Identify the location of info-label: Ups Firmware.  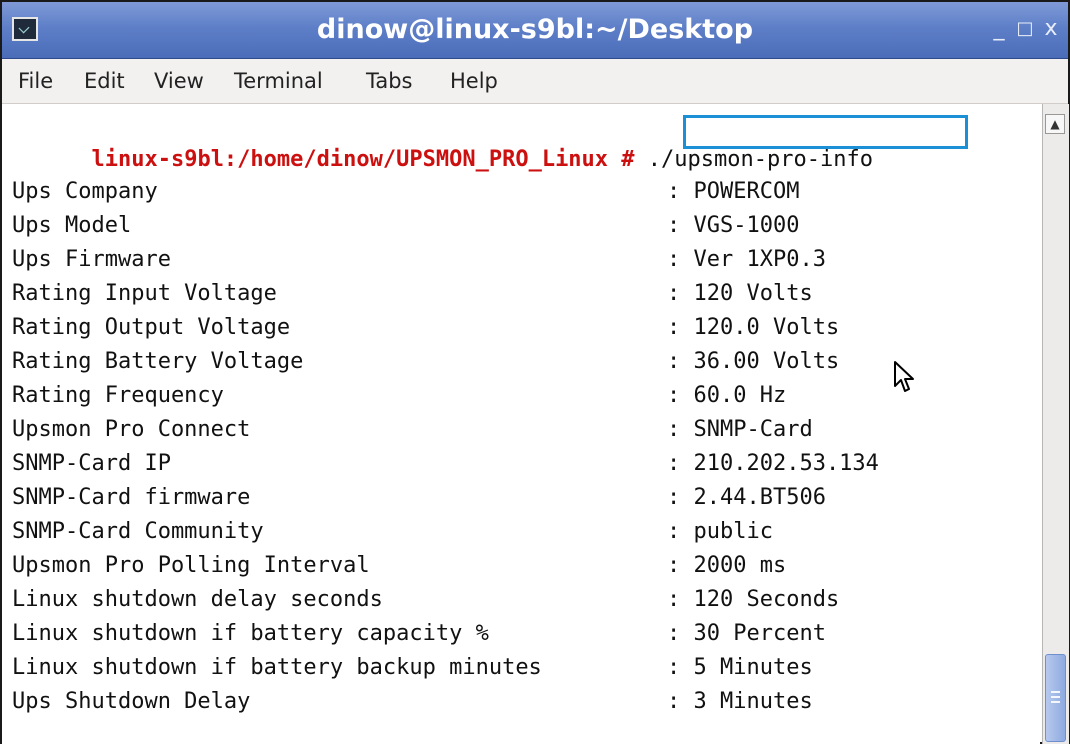
(91, 259).